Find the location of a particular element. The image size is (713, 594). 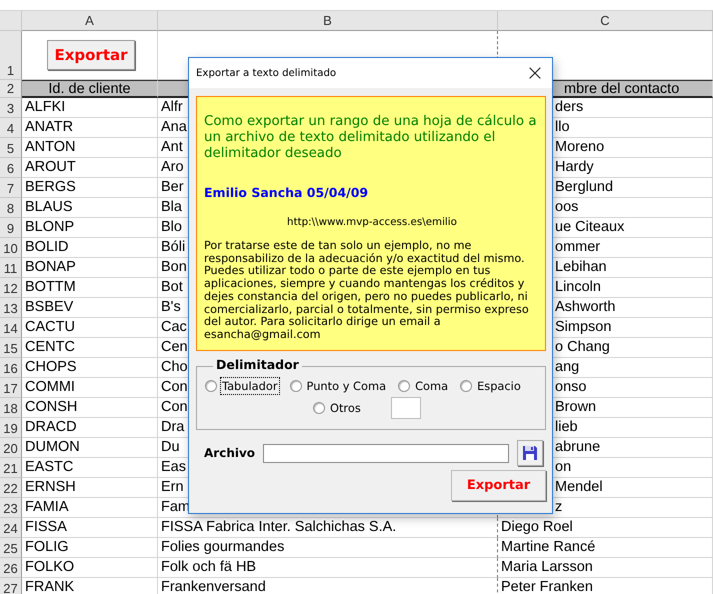

table-cell: FAMIA is located at coordinates (90, 508).